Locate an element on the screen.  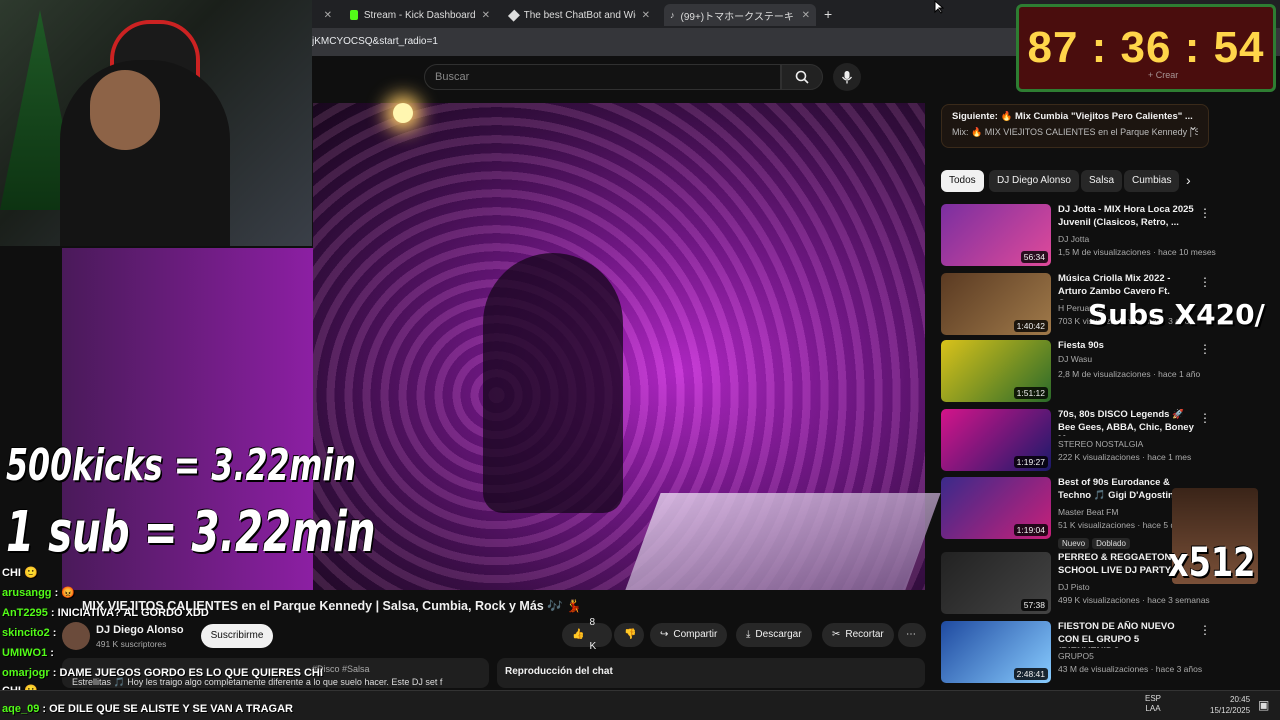
region-label: LAA is located at coordinates (1153, 708).